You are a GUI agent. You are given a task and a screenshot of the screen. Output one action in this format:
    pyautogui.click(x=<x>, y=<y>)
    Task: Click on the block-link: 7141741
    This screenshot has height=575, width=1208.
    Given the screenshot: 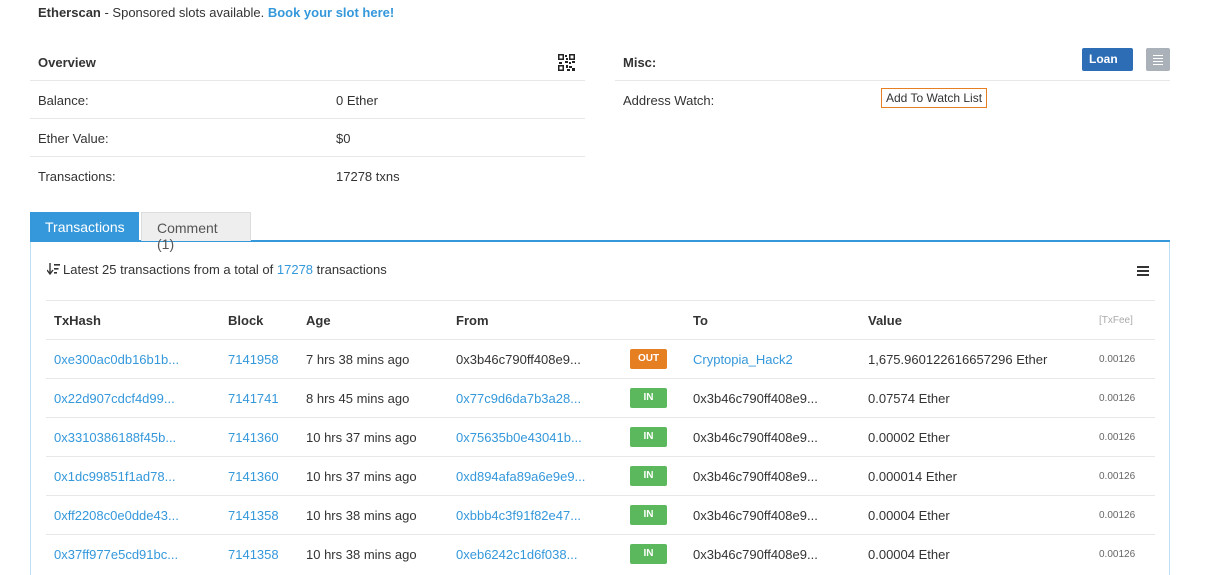 What is the action you would take?
    pyautogui.click(x=253, y=398)
    